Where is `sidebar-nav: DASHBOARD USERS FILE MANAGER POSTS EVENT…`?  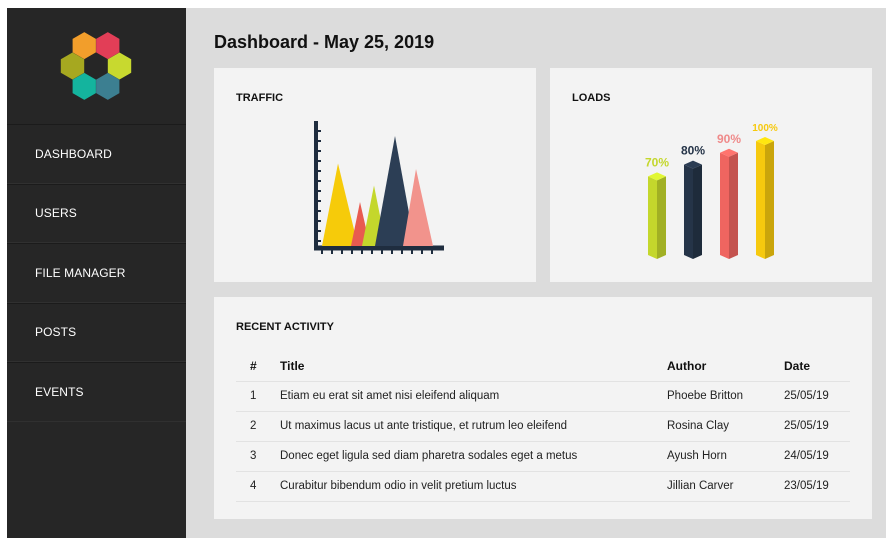
sidebar-nav: DASHBOARD USERS FILE MANAGER POSTS EVENT… is located at coordinates (96, 273).